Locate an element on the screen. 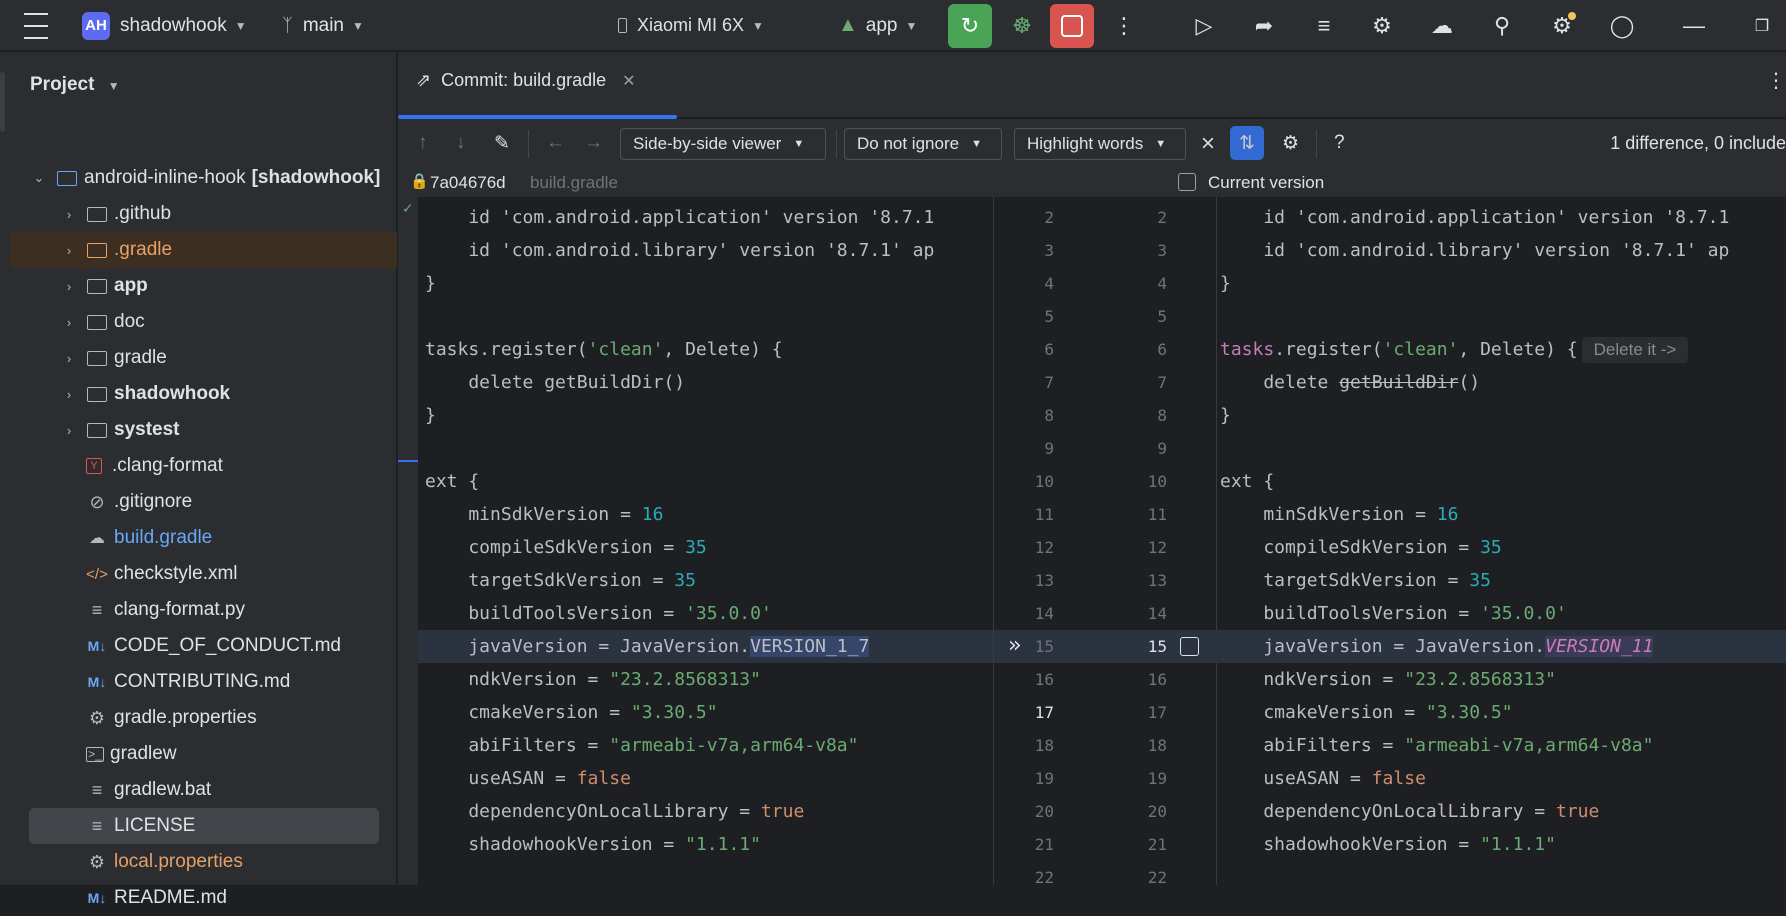 Image resolution: width=1786 pixels, height=916 pixels. previous-difference-icon: ↑ is located at coordinates (423, 143).